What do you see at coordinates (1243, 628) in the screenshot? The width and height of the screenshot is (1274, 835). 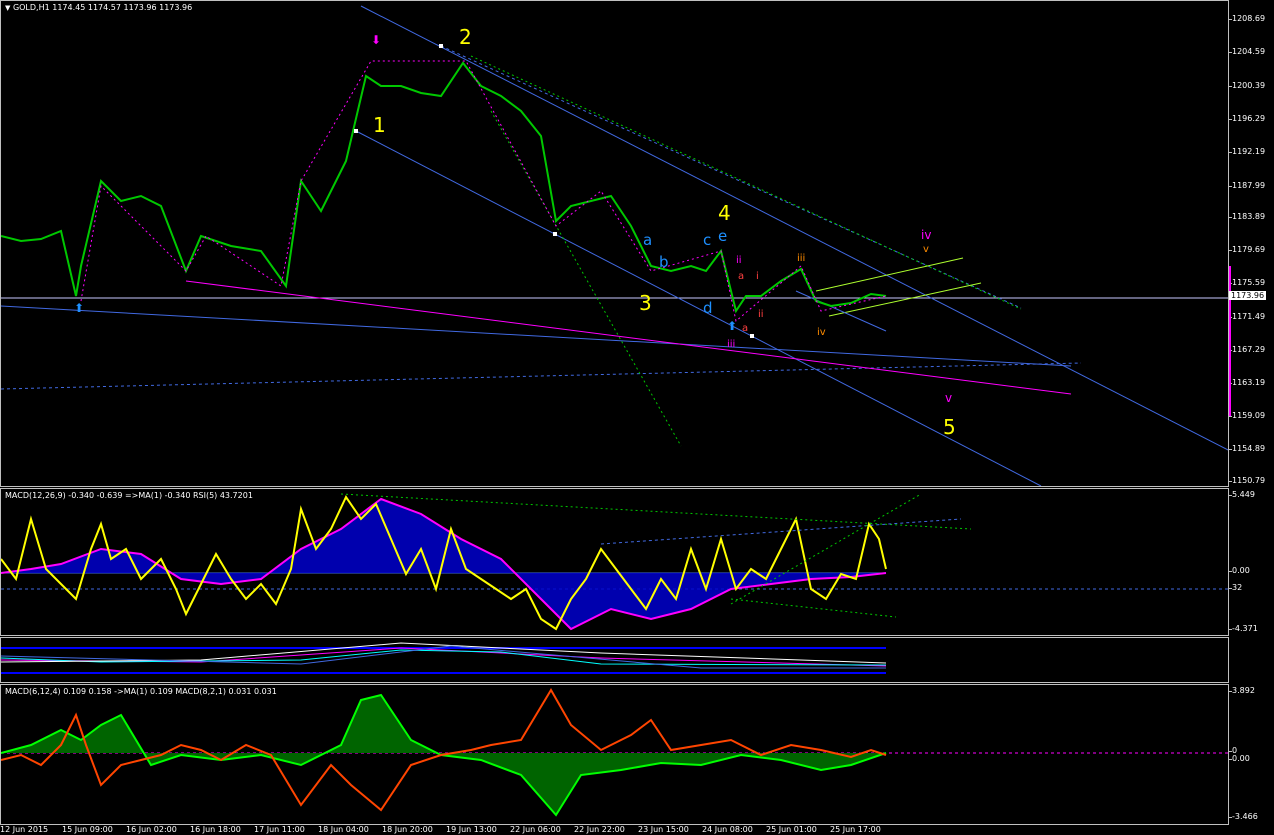 I see `macd-tick: -4.371` at bounding box center [1243, 628].